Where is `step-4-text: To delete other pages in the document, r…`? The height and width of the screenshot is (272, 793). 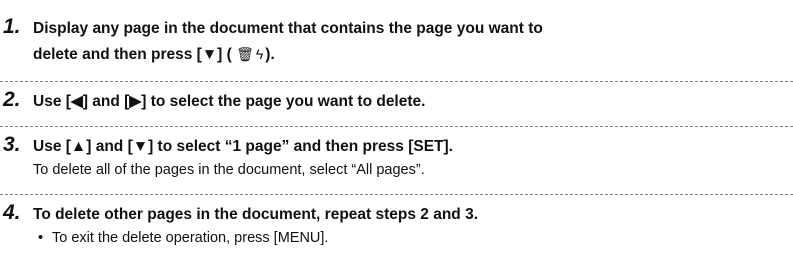
step-4-text: To delete other pages in the document, r… is located at coordinates (256, 214).